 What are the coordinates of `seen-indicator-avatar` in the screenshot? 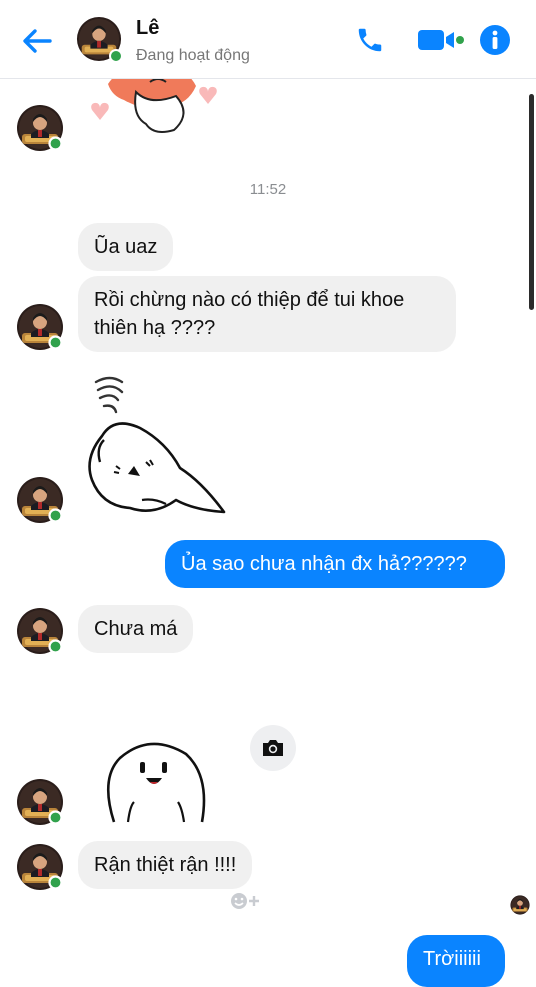 It's located at (520, 905).